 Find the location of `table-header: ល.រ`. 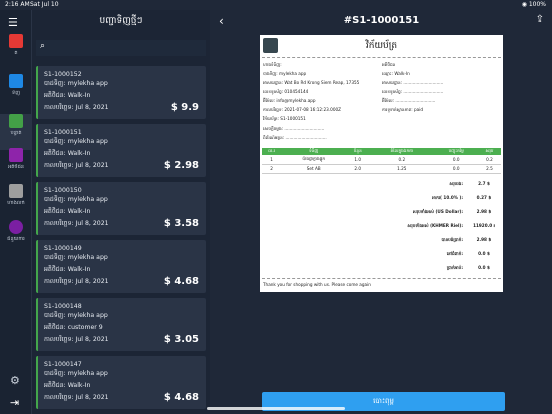

table-header: ល.រ is located at coordinates (272, 151).